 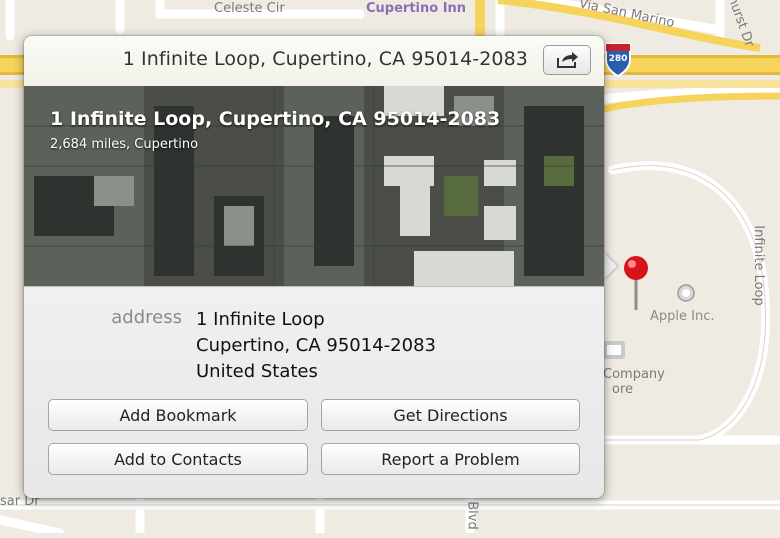 I want to click on share-button, so click(x=567, y=60).